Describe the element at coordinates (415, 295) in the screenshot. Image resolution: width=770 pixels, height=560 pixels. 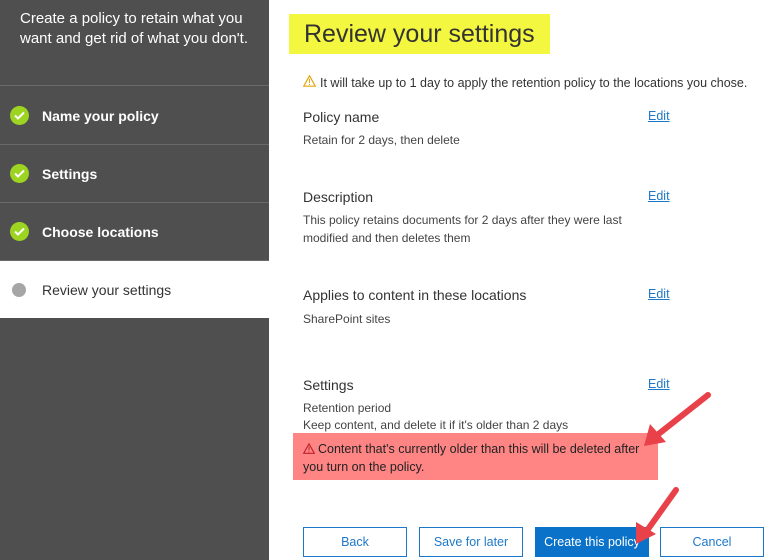
I see `section-title-locations: Applies to content in these locations` at that location.